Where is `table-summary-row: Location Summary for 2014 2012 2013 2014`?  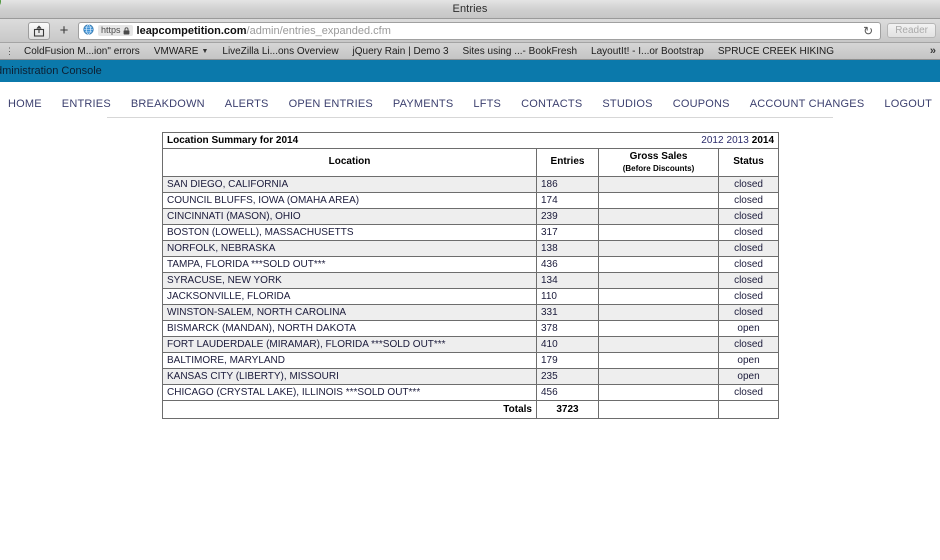
table-summary-row: Location Summary for 2014 2012 2013 2014 is located at coordinates (470, 140).